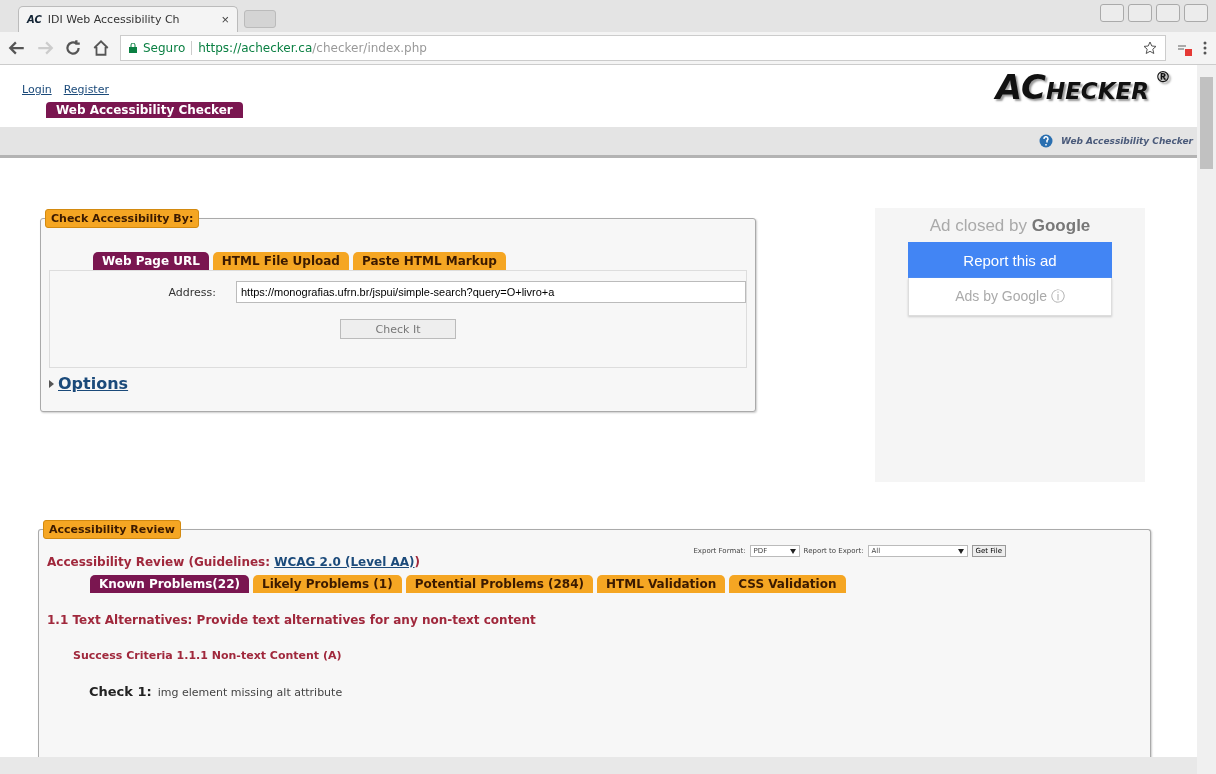  Describe the element at coordinates (144, 110) in the screenshot. I see `site-banner: Web Accessibility Checker` at that location.